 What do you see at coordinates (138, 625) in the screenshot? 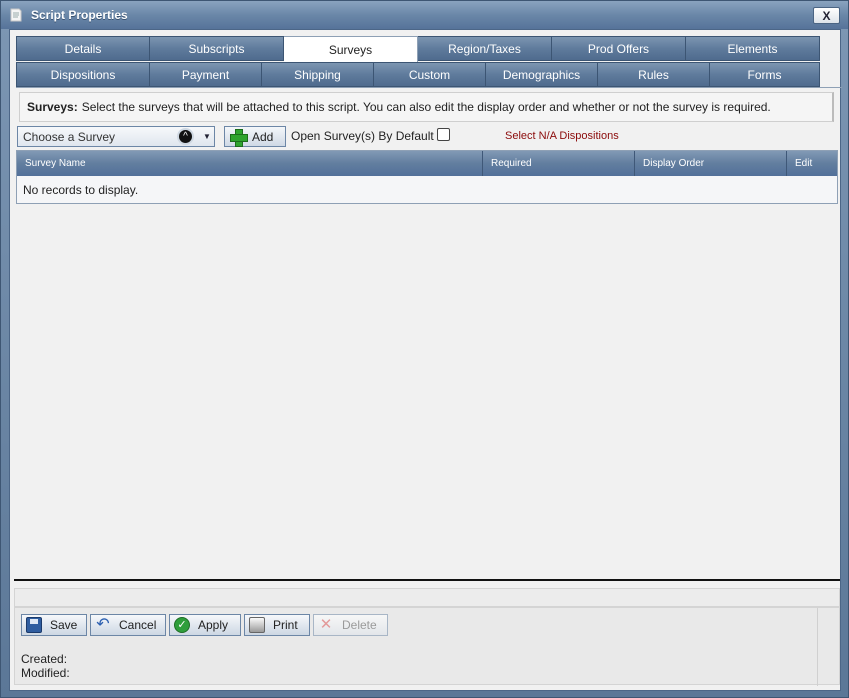
I see `cancel-label: Cancel` at bounding box center [138, 625].